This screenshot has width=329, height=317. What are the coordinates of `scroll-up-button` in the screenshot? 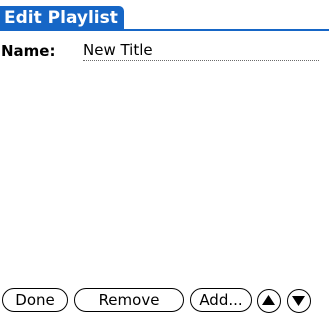 It's located at (269, 301).